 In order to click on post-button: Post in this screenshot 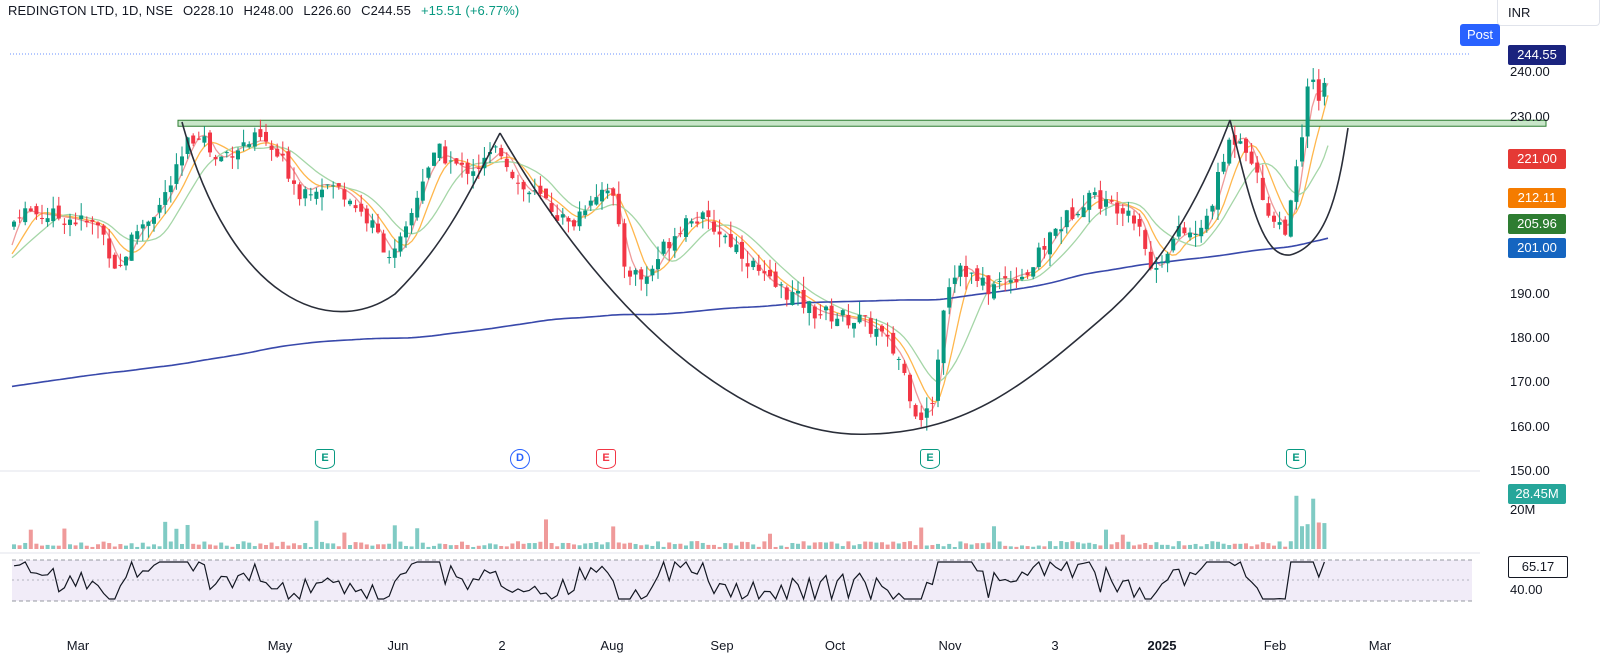, I will do `click(1480, 35)`.